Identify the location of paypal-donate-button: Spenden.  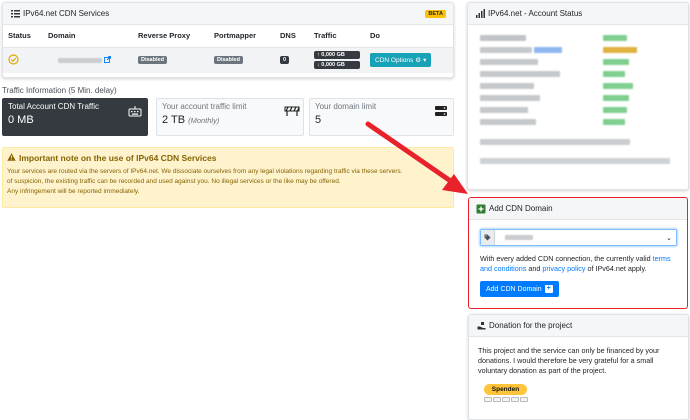
(505, 389).